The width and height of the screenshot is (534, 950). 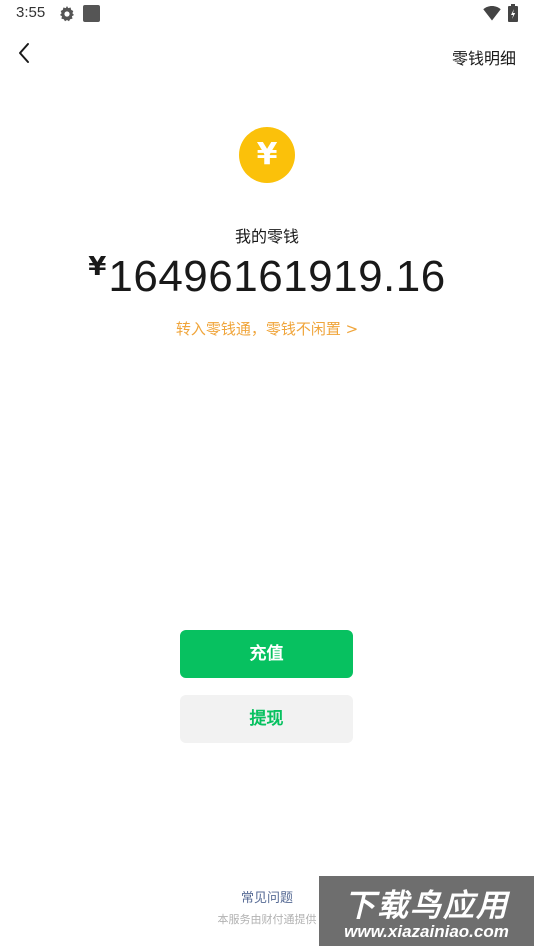 What do you see at coordinates (426, 931) in the screenshot?
I see `watermark-url: www.xiazainiao.com` at bounding box center [426, 931].